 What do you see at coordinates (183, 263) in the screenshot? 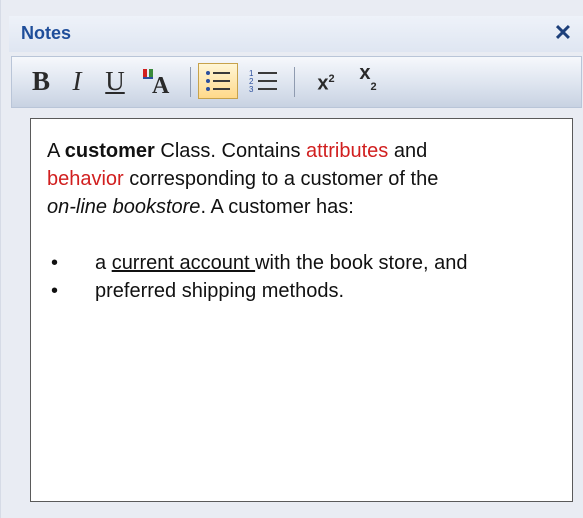
I see `underlined-text: current account` at bounding box center [183, 263].